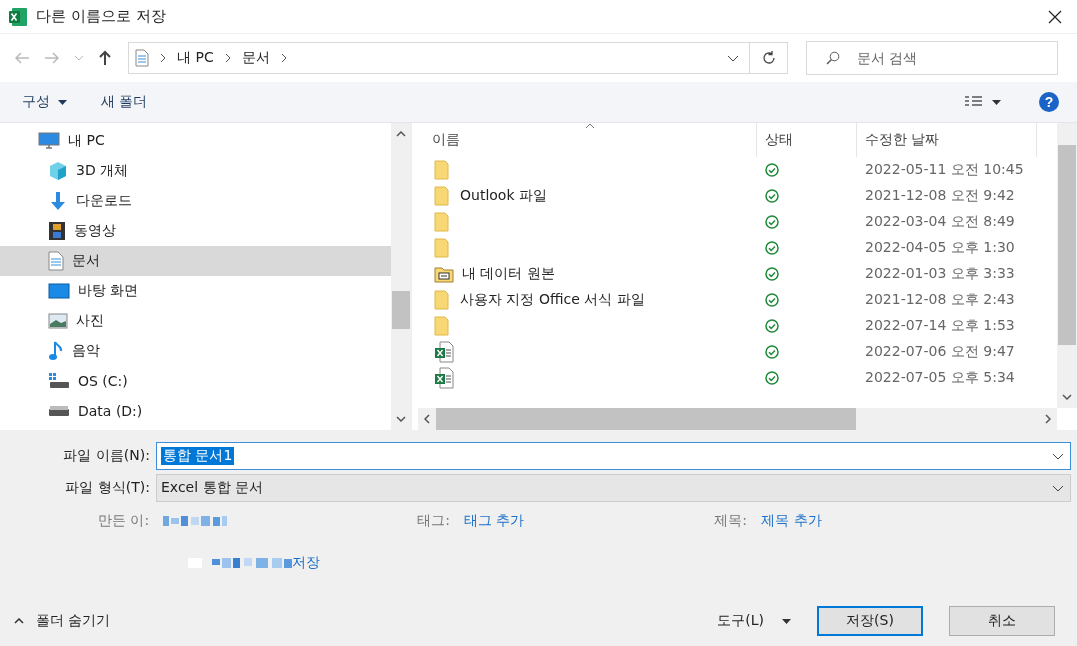 This screenshot has height=646, width=1077. What do you see at coordinates (613, 488) in the screenshot?
I see `file-type-dropdown: Excel 통합 문서` at bounding box center [613, 488].